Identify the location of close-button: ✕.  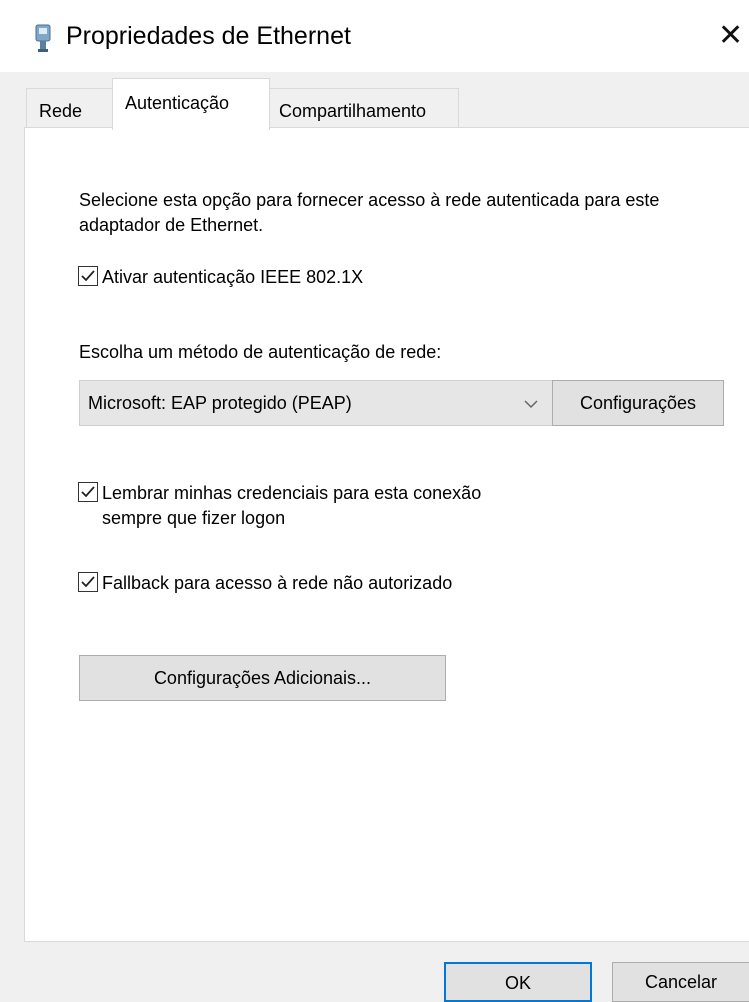
(733, 36).